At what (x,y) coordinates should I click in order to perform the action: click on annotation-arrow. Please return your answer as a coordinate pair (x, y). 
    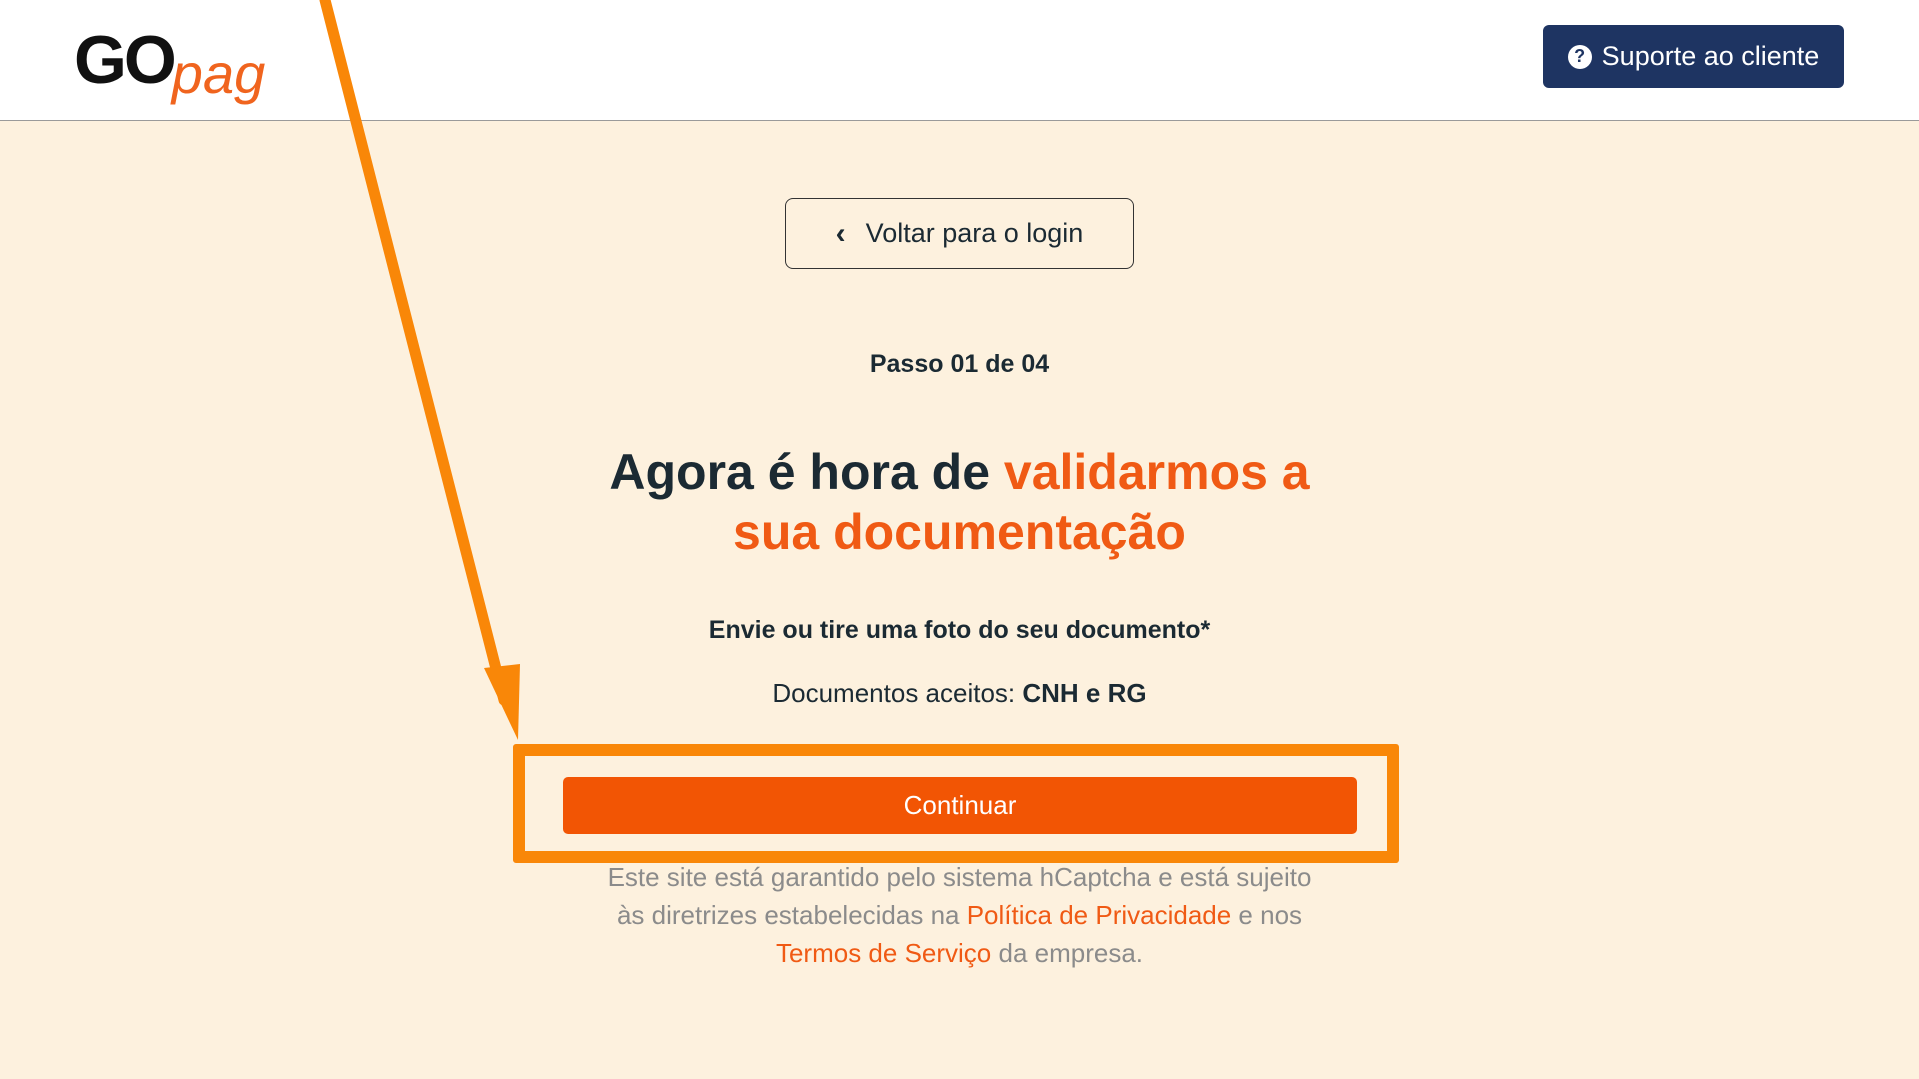
    Looking at the image, I should click on (419, 370).